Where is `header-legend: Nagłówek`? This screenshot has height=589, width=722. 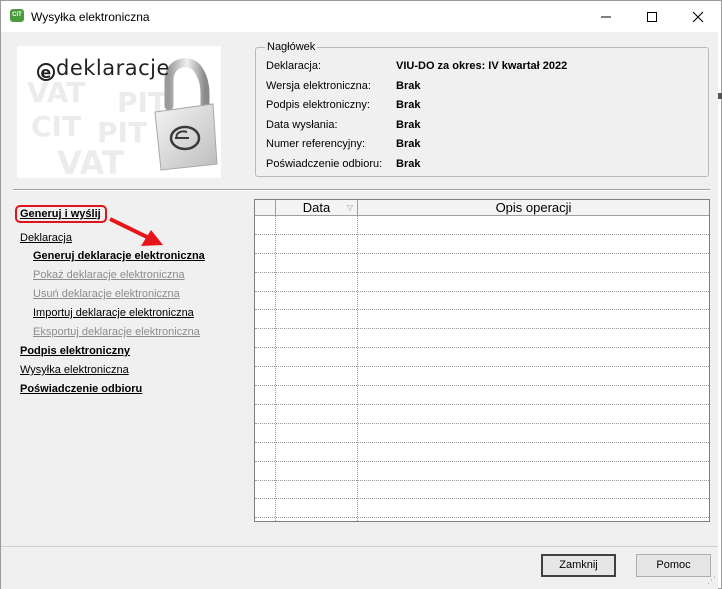
header-legend: Nagłówek is located at coordinates (291, 47).